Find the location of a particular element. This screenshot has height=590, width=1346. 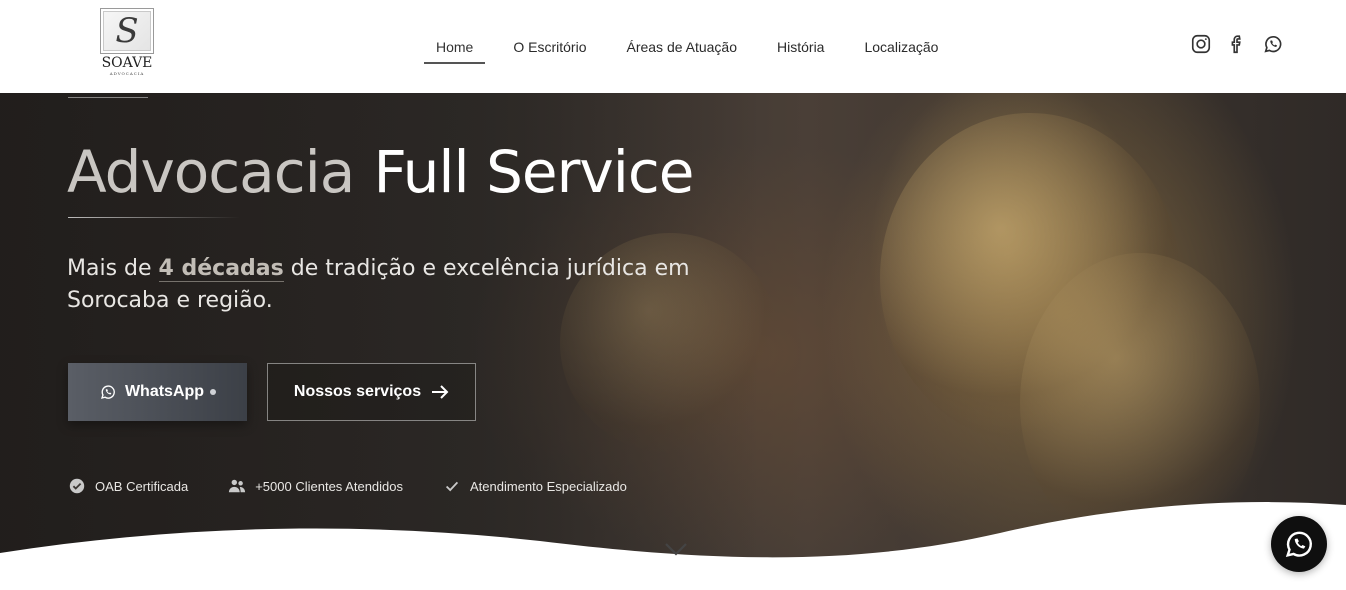

brand-logo: S SOAVE ADVOCACIA is located at coordinates (127, 46).